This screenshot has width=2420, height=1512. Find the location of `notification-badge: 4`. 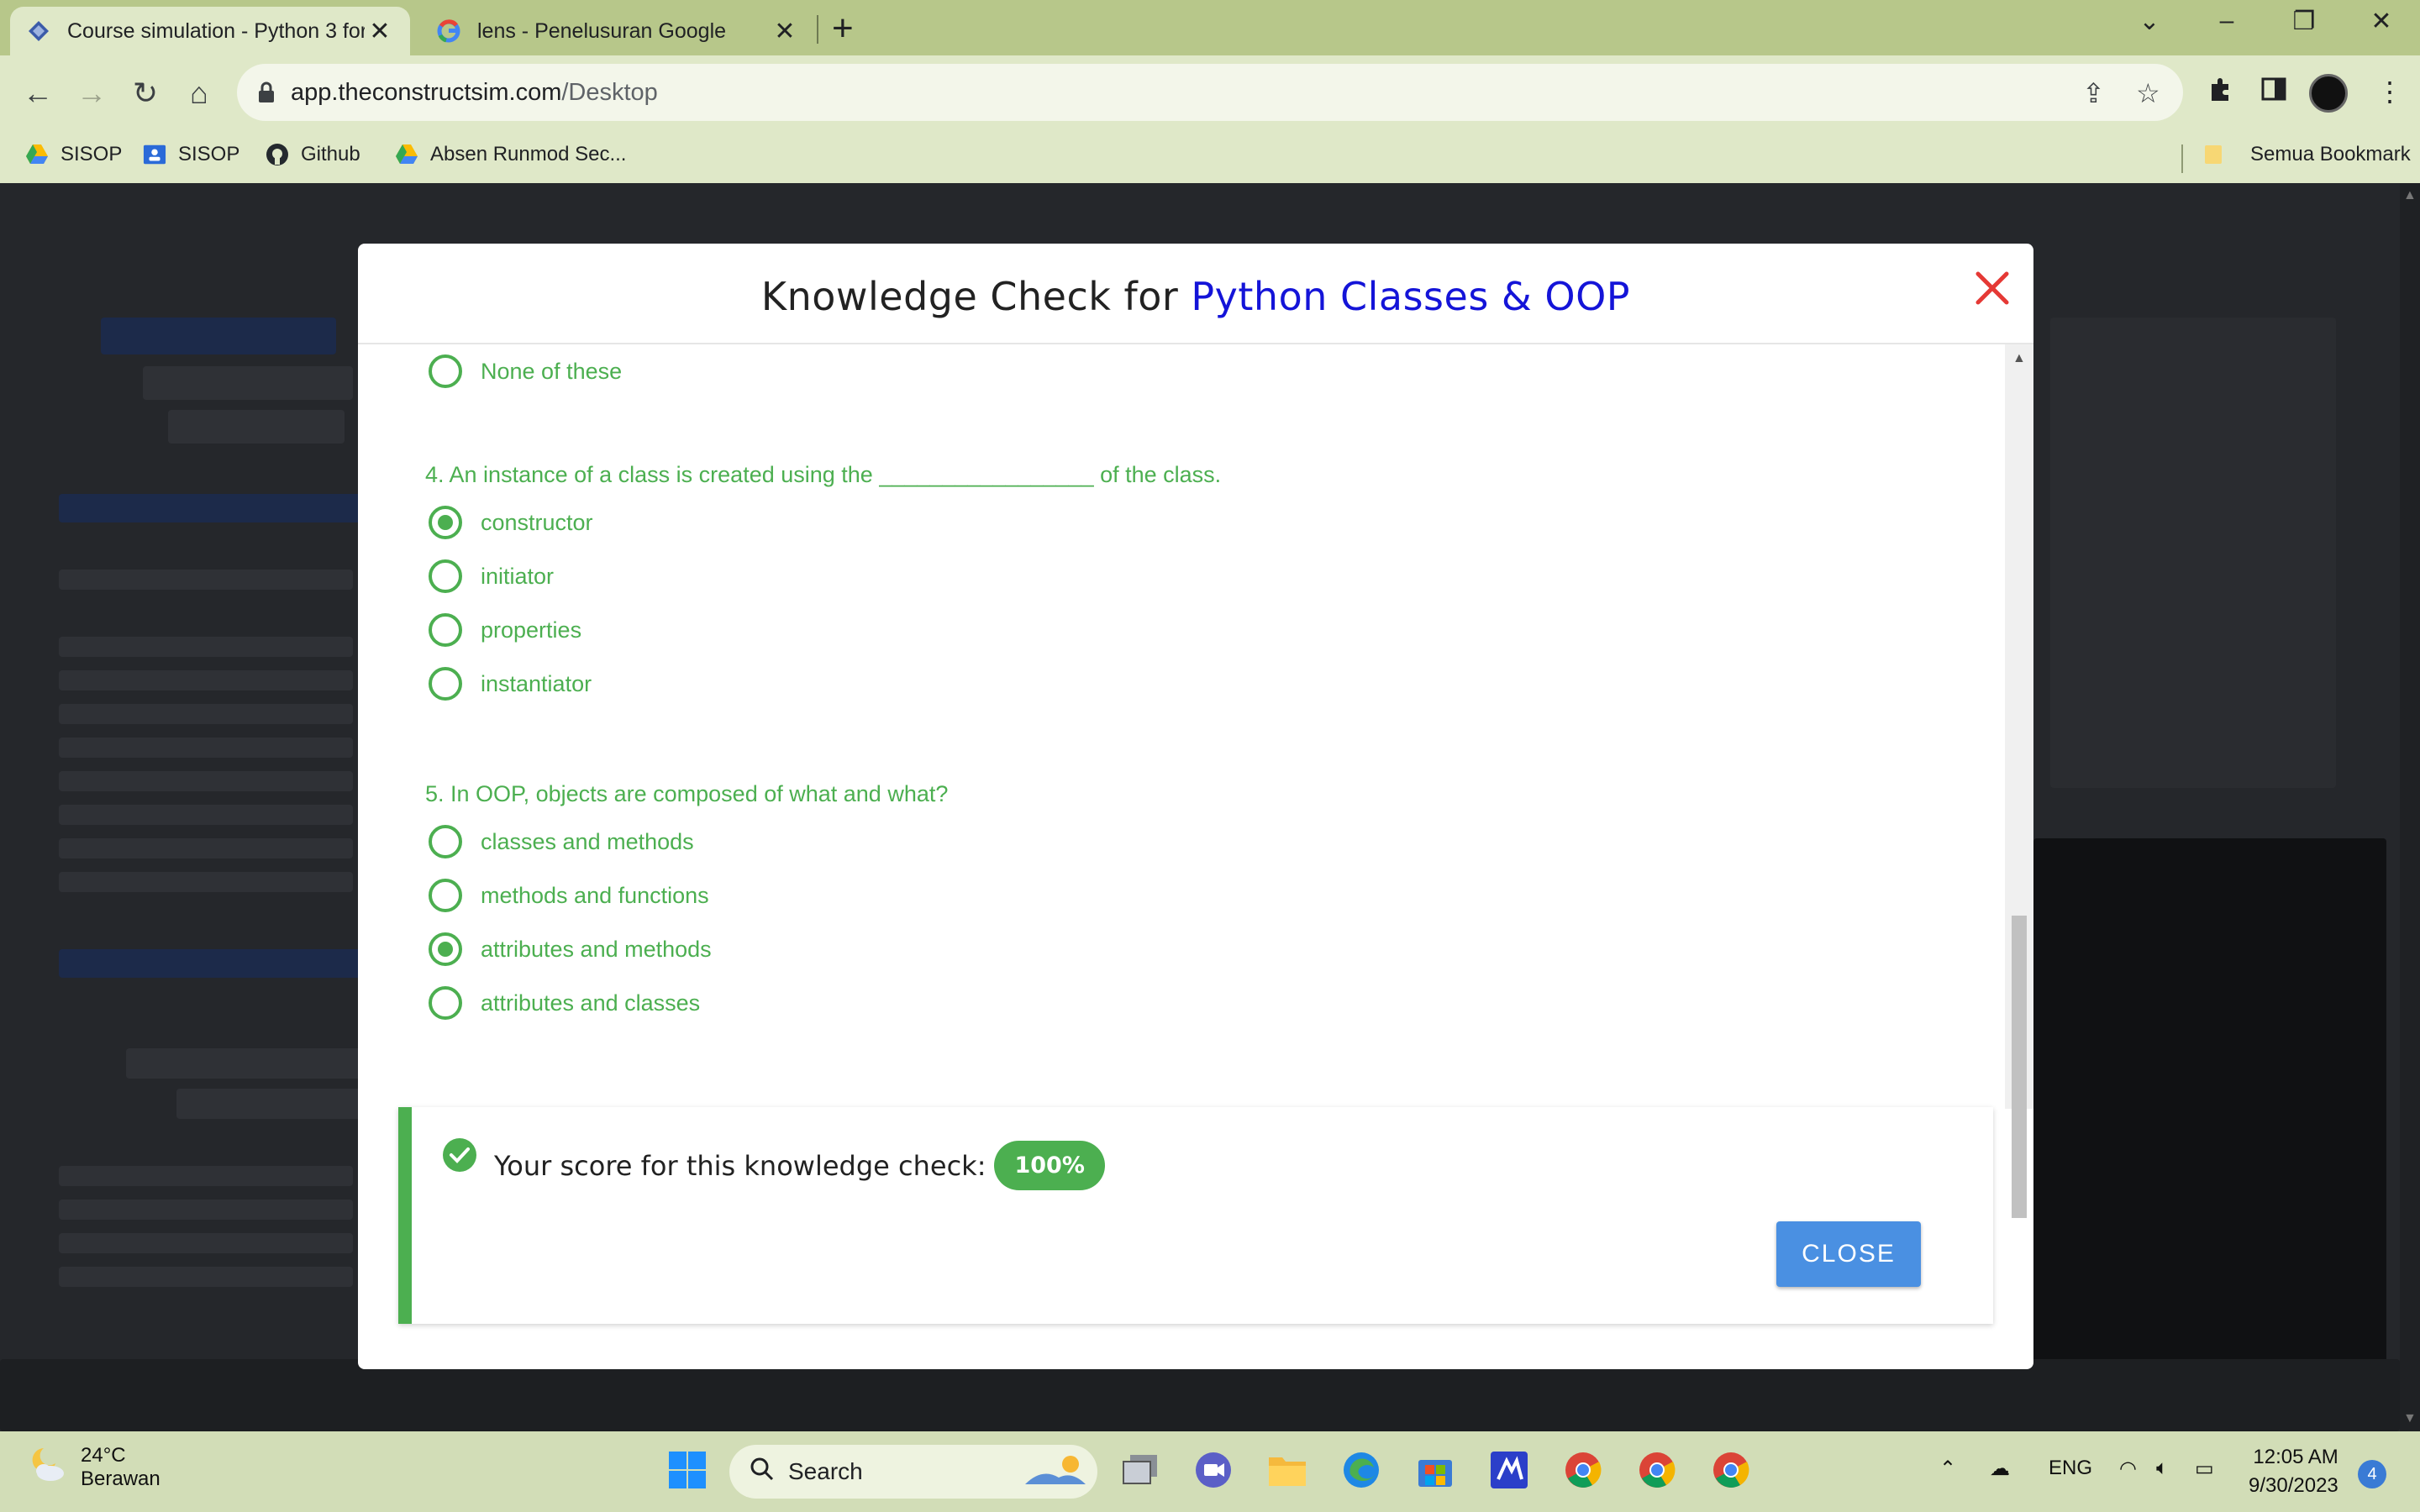

notification-badge: 4 is located at coordinates (2372, 1474).